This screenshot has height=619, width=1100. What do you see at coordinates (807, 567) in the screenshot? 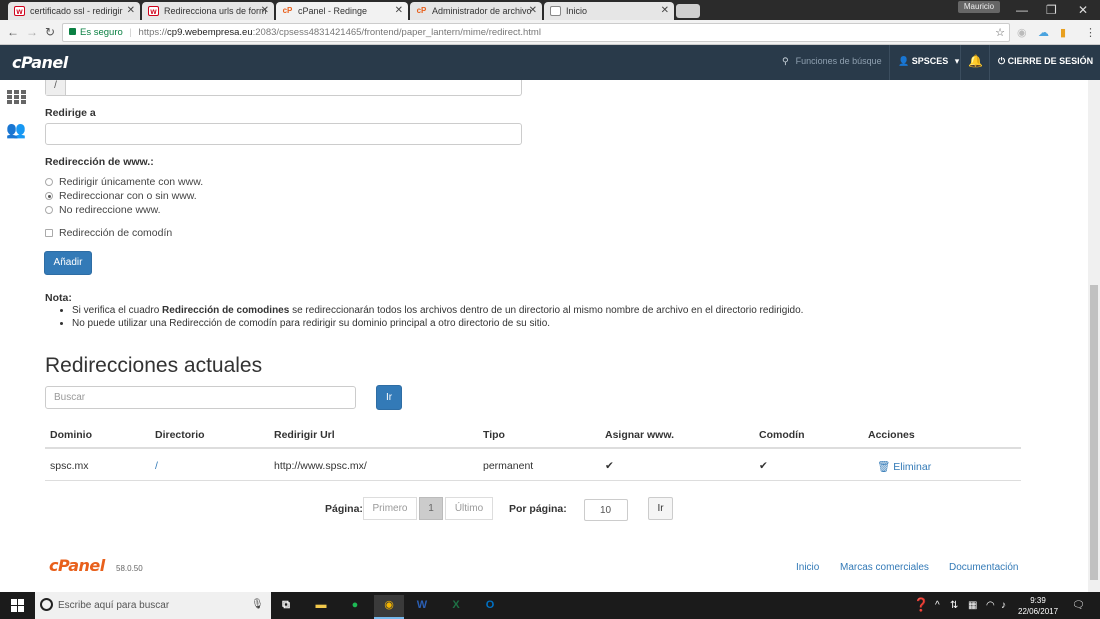
I see `footer-link-home: Inicio` at bounding box center [807, 567].